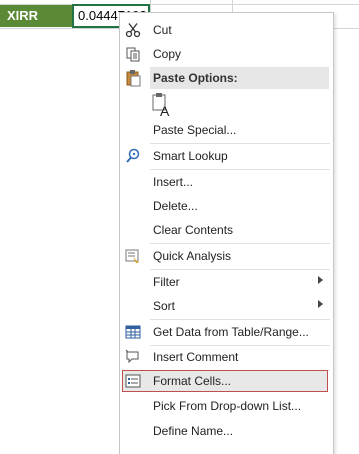 The image size is (359, 454). What do you see at coordinates (193, 230) in the screenshot?
I see `menu-label: Clear Contents` at bounding box center [193, 230].